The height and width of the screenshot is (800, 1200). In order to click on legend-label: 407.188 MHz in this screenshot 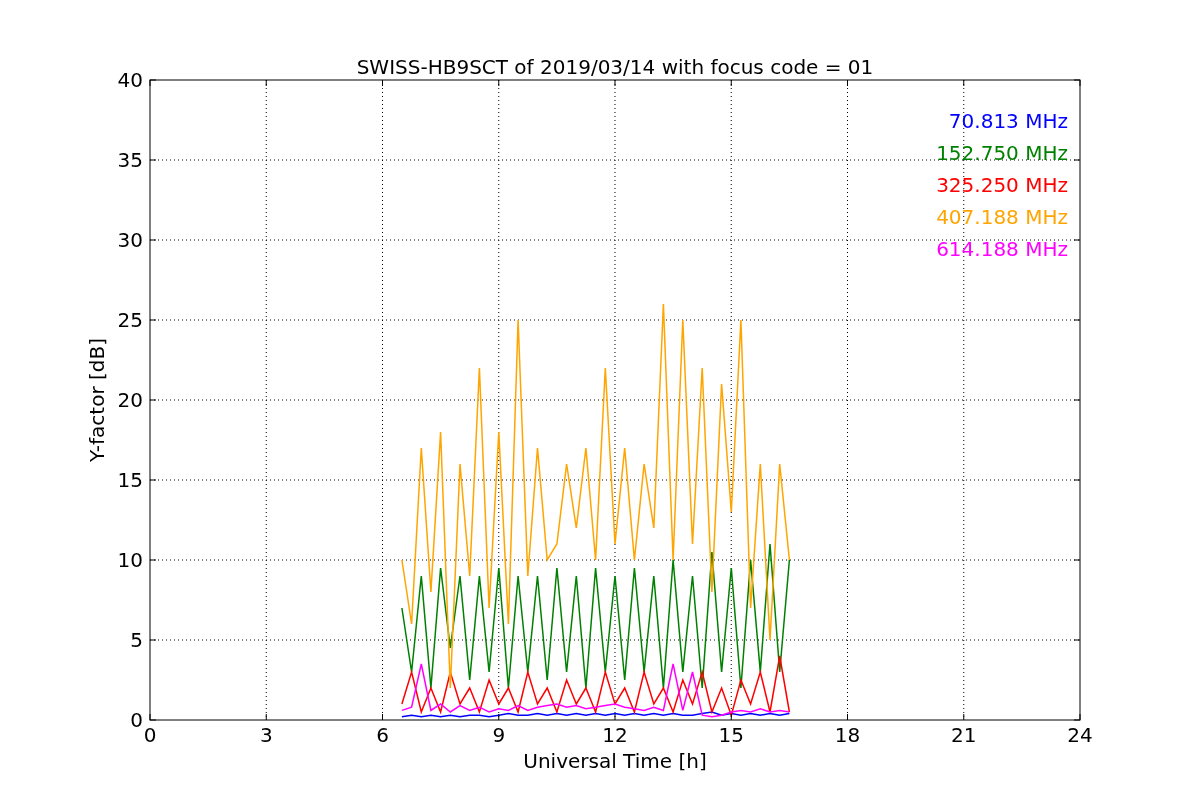, I will do `click(1002, 217)`.